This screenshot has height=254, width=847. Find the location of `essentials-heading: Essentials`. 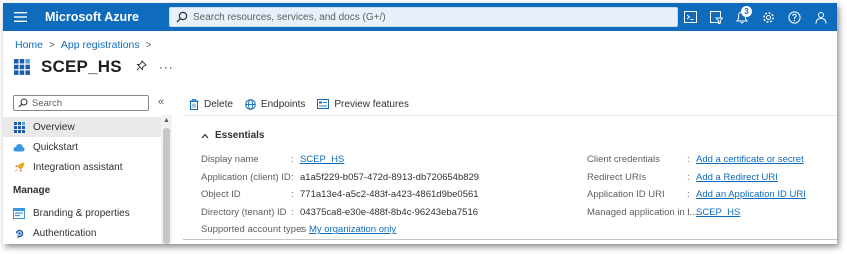

essentials-heading: Essentials is located at coordinates (240, 135).